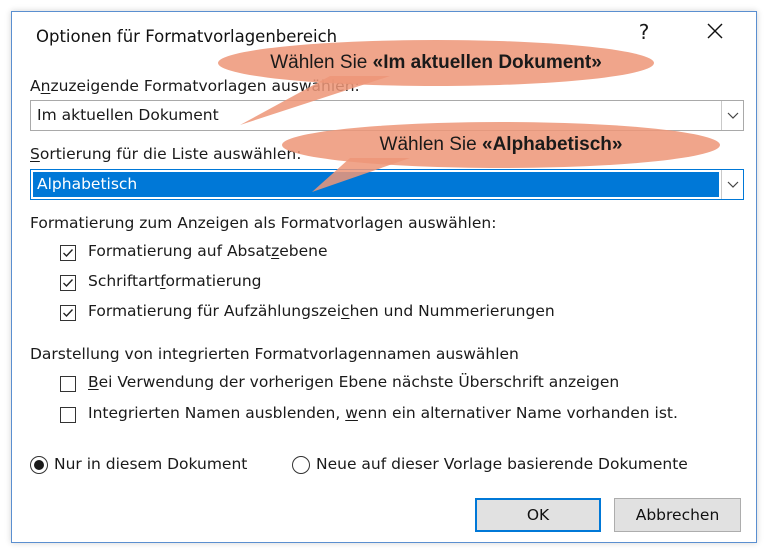  What do you see at coordinates (436, 63) in the screenshot?
I see `callout-select-current-document: Wählen Sie «Im aktuellen Dokument»` at bounding box center [436, 63].